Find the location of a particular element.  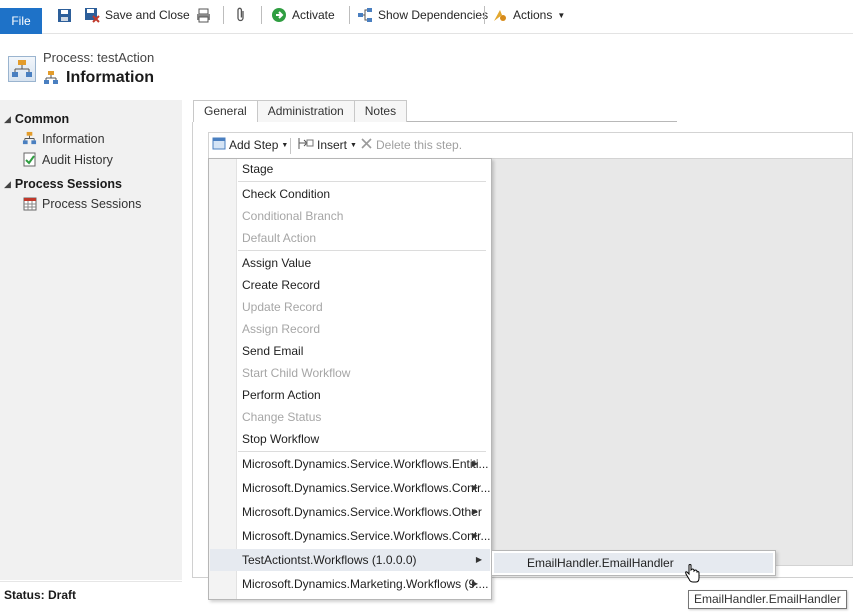

save-close-icon is located at coordinates (92, 15).